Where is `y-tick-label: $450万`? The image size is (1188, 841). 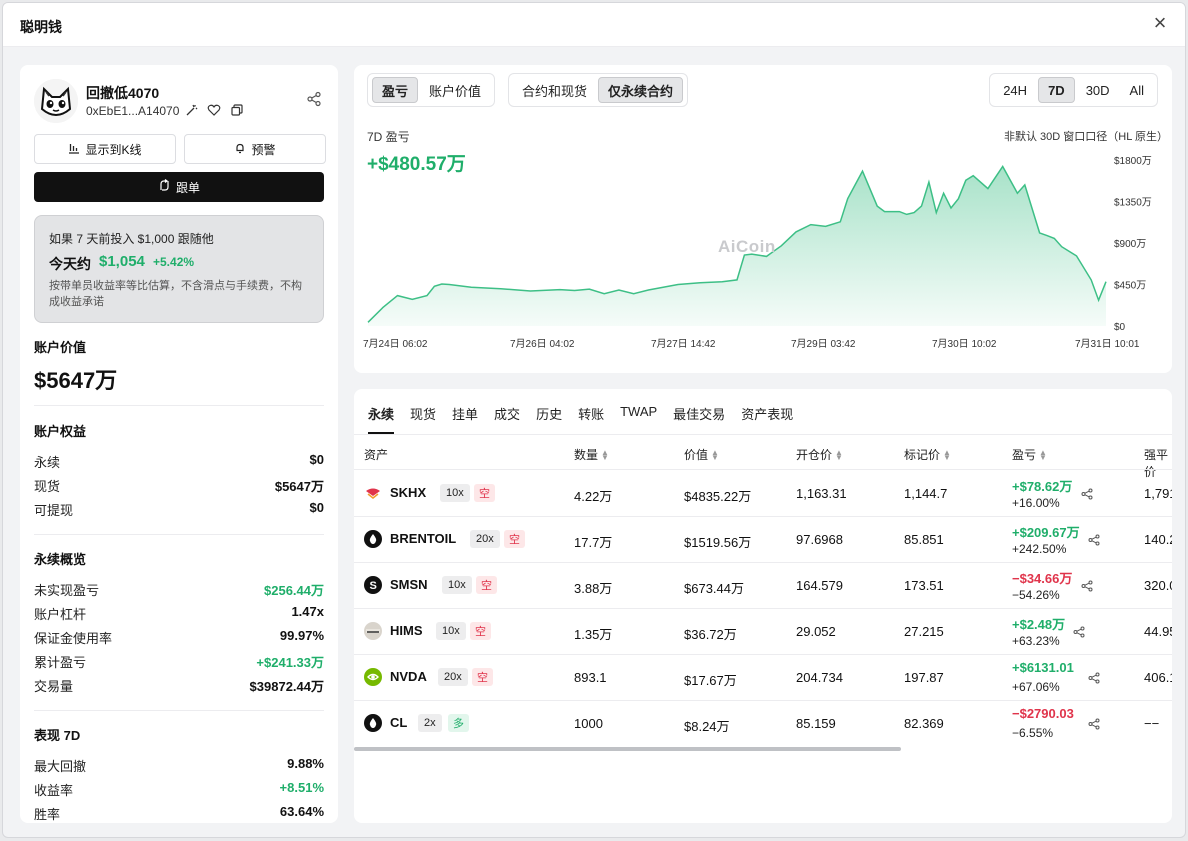 y-tick-label: $450万 is located at coordinates (1130, 286).